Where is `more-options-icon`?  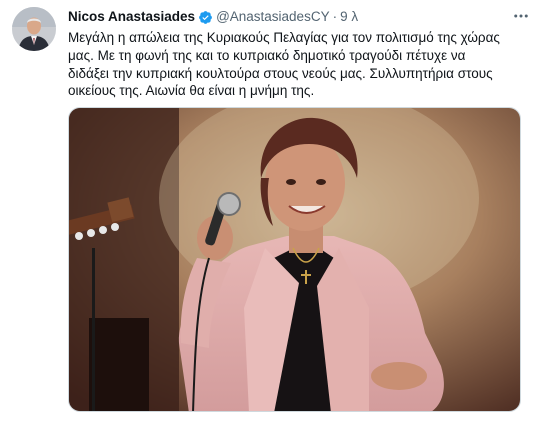
more-options-icon is located at coordinates (521, 16).